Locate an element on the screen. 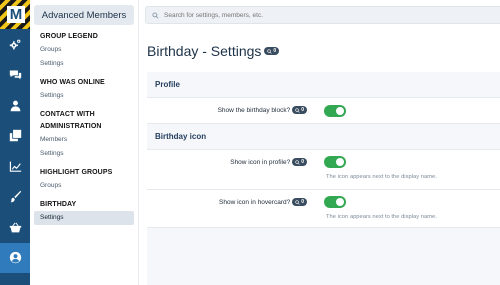 Image resolution: width=500 pixels, height=285 pixels. sidebar-group-title: HIGHLIGHT GROUPS is located at coordinates (76, 172).